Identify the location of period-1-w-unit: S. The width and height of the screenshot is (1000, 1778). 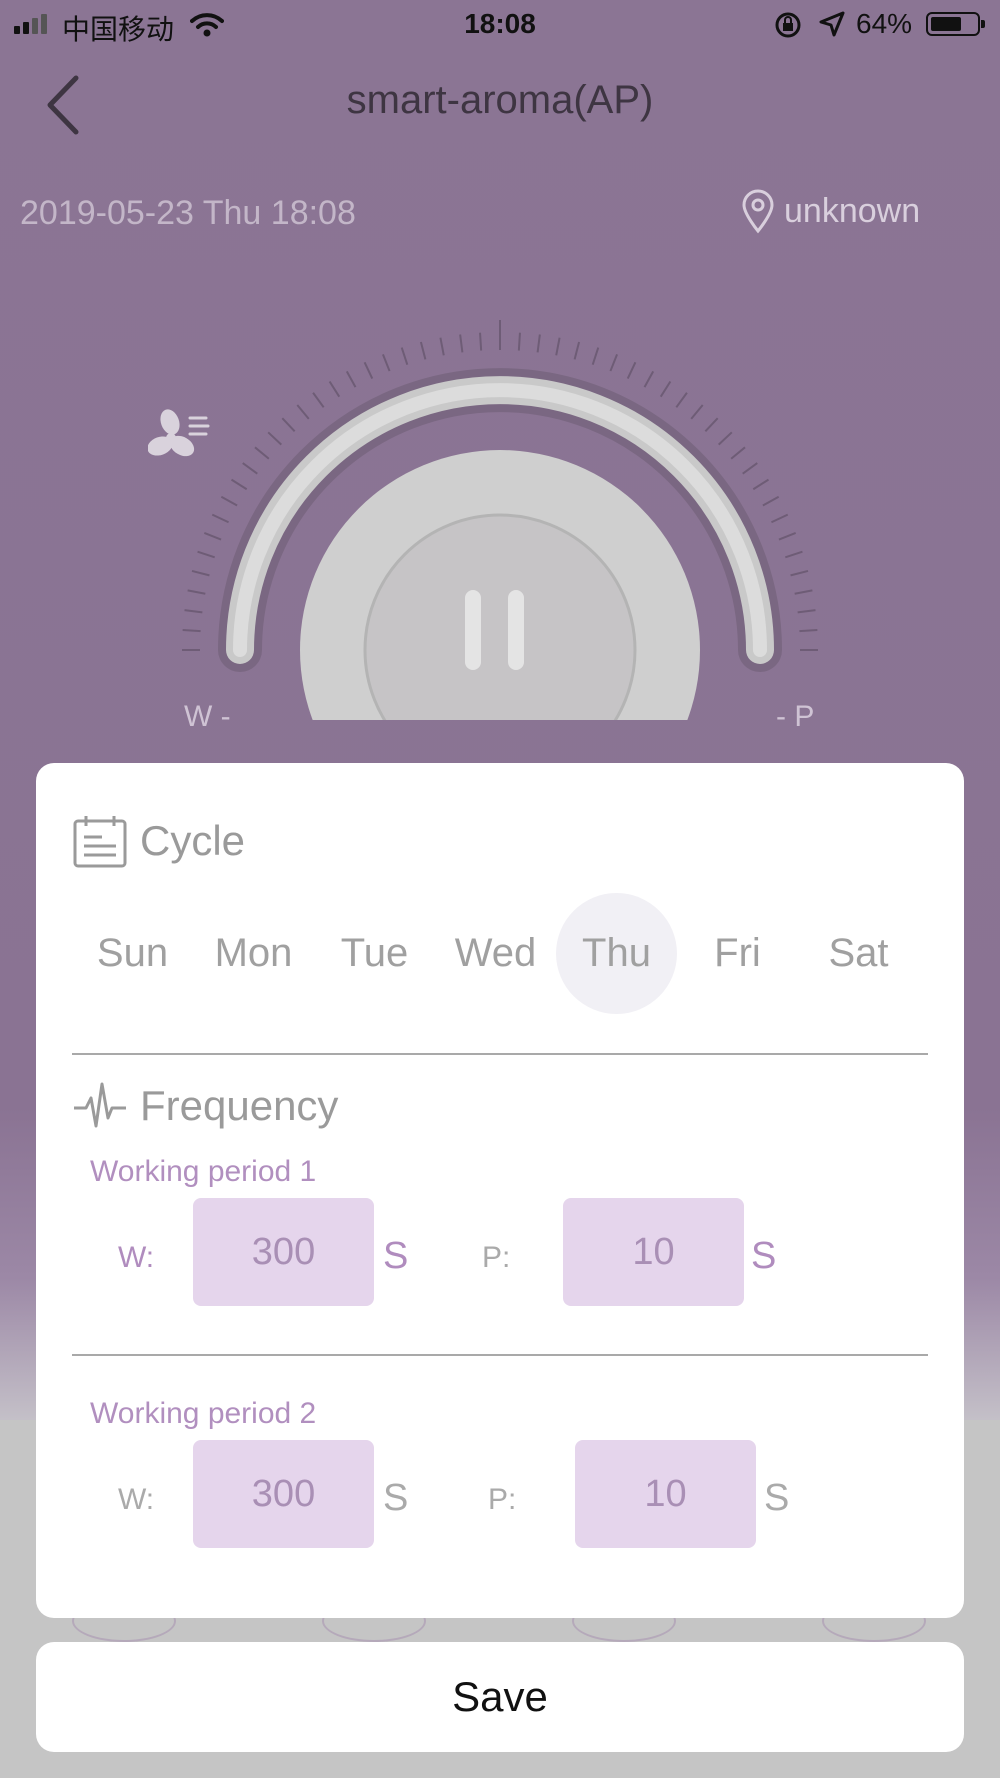
(396, 1256).